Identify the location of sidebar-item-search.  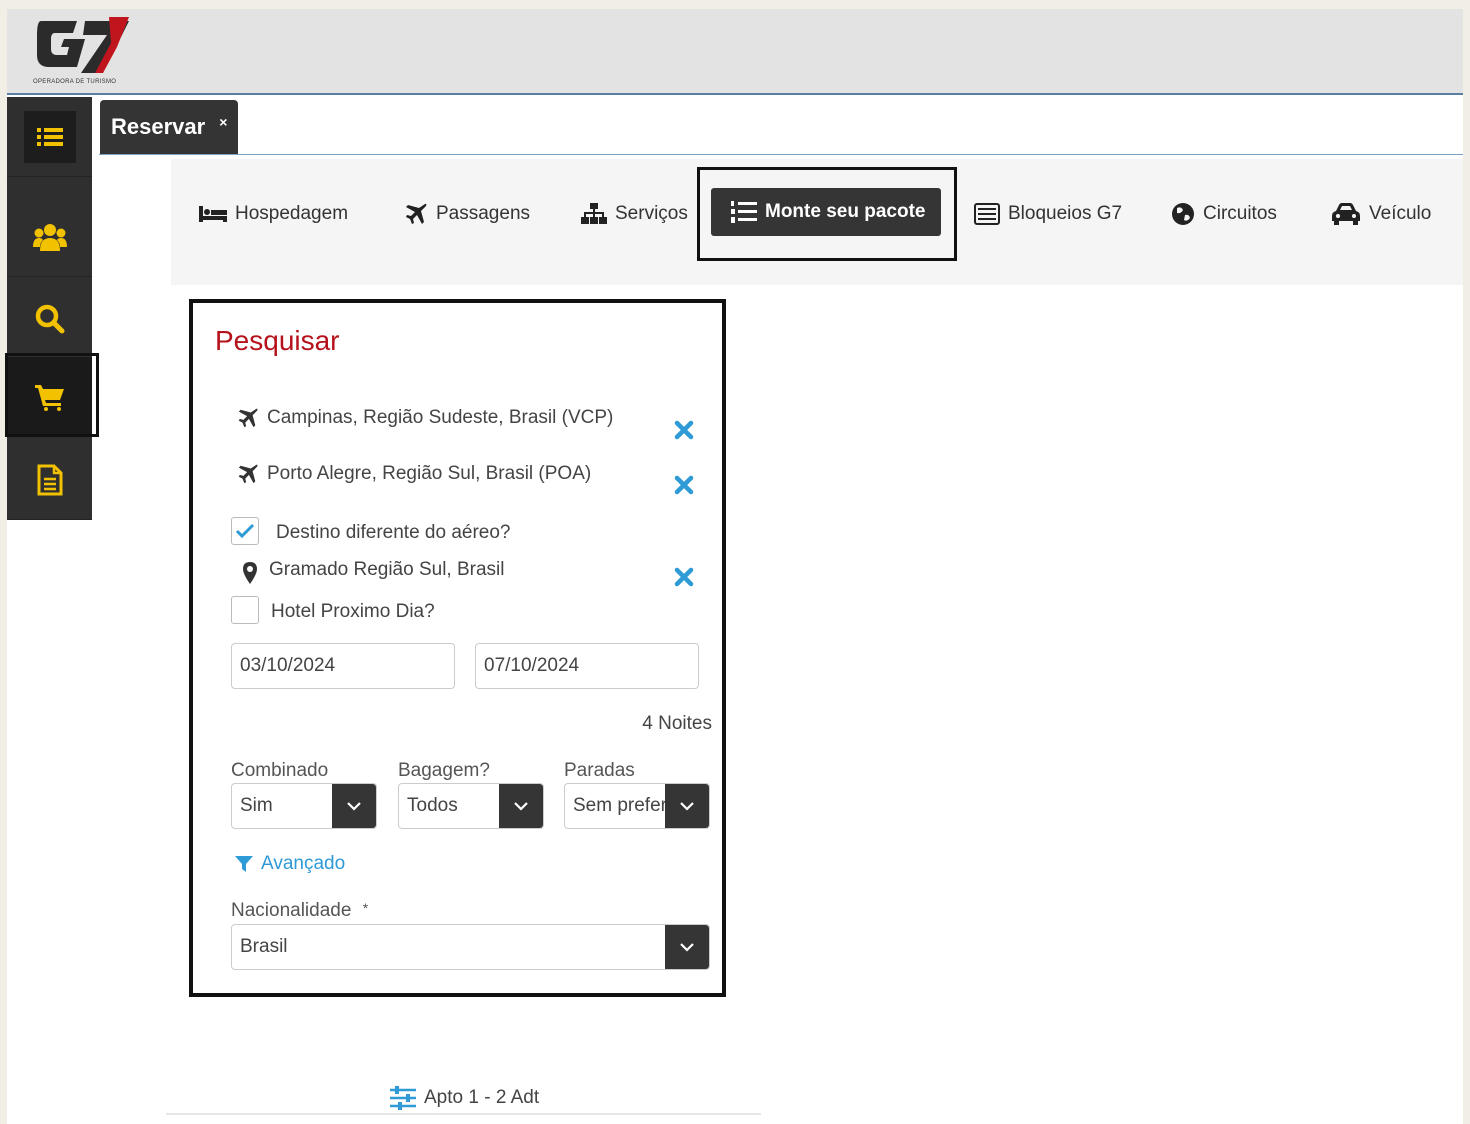
(49, 319).